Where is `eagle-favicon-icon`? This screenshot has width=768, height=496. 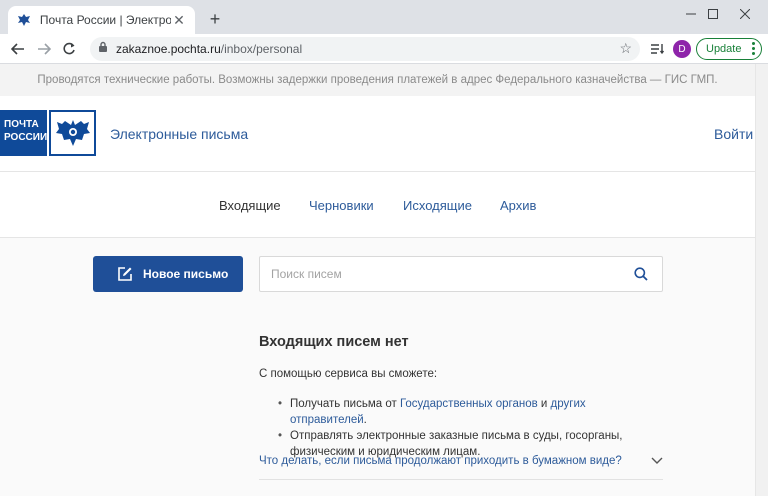 eagle-favicon-icon is located at coordinates (24, 20).